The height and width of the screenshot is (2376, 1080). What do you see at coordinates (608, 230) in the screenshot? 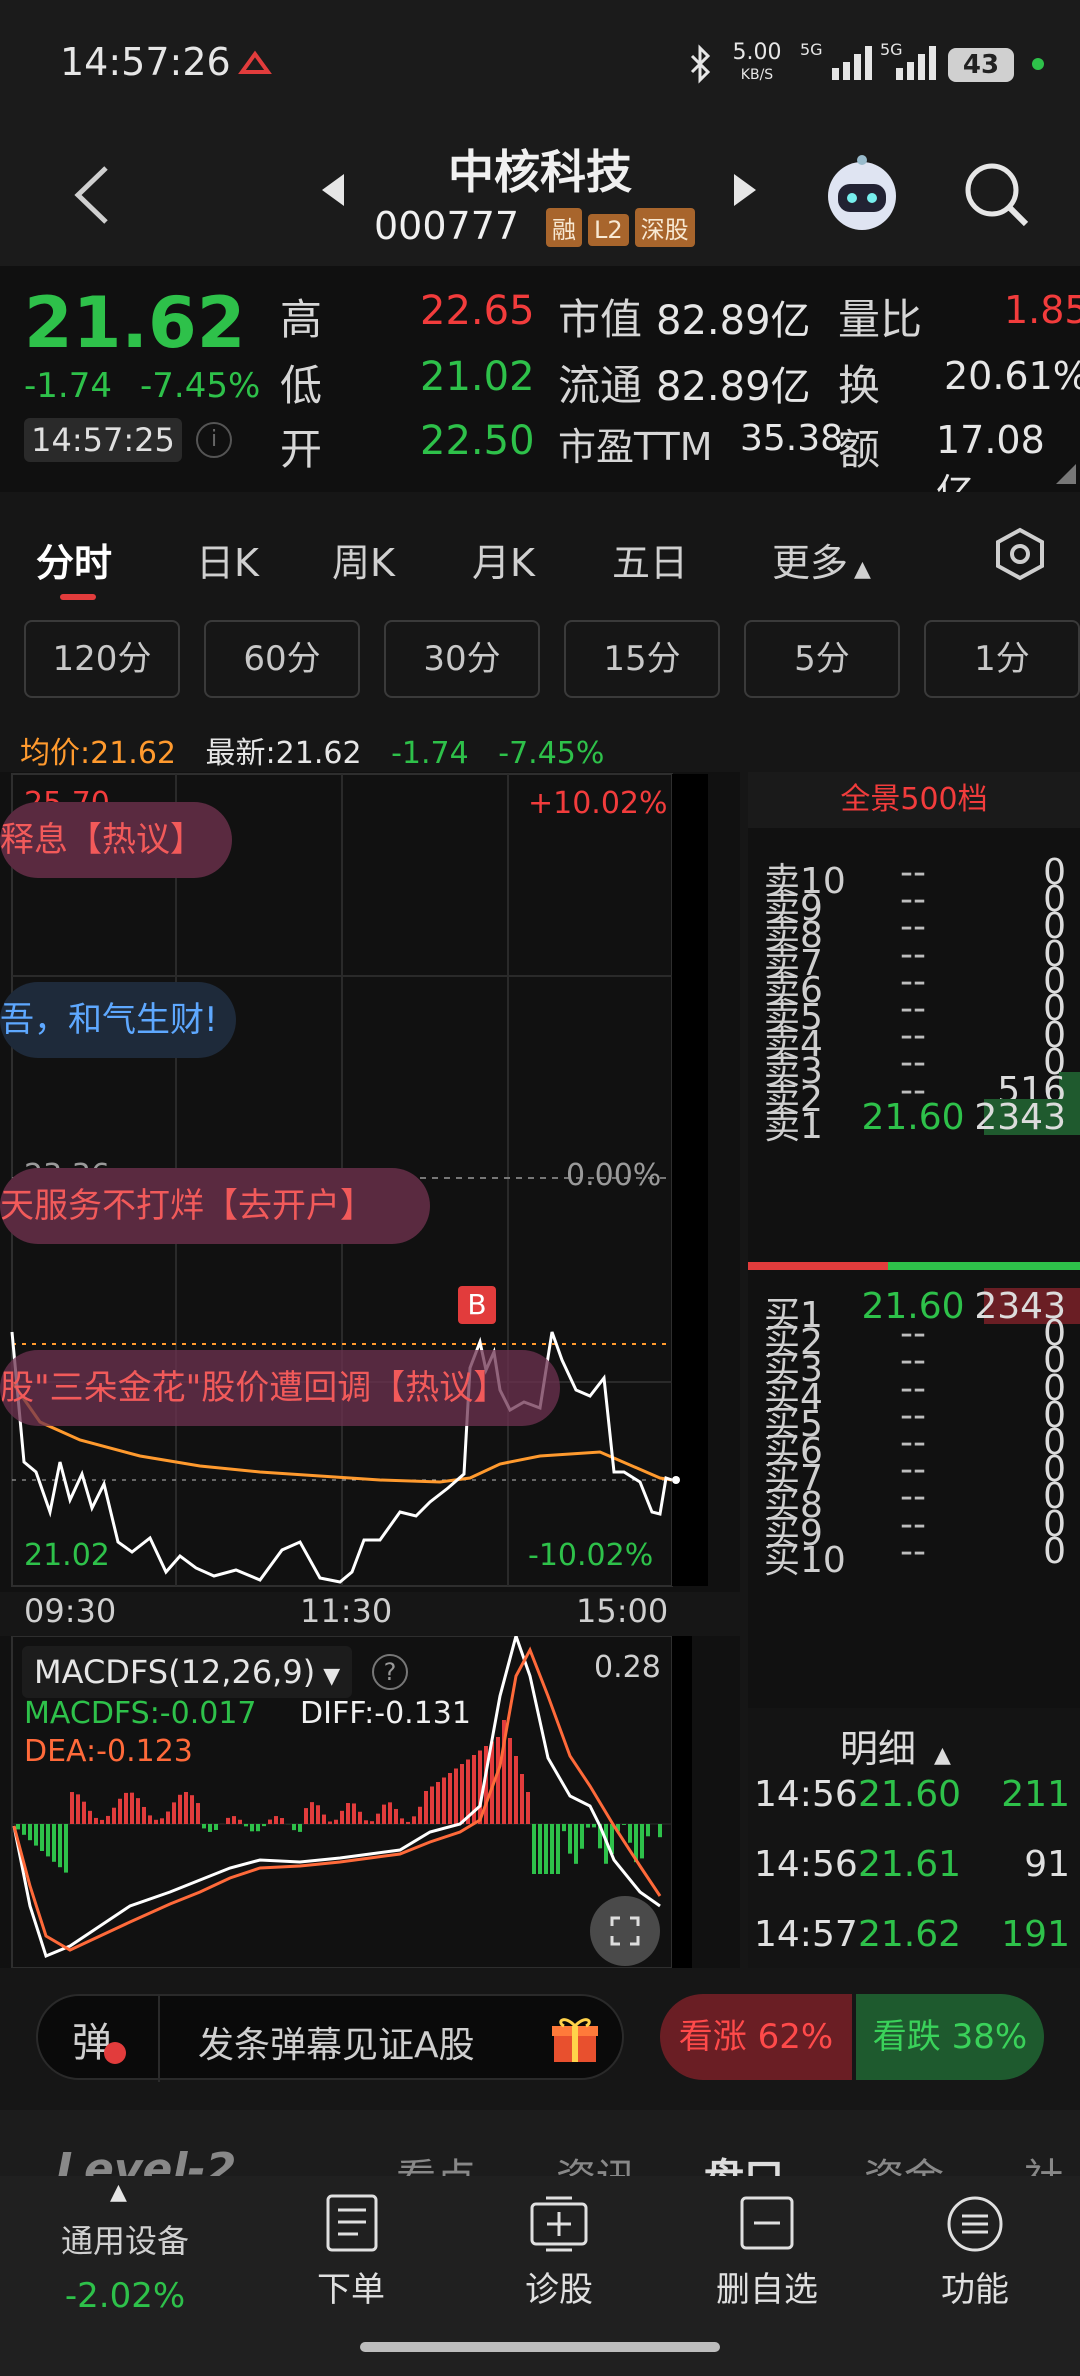
I see `tag-l2: L2` at bounding box center [608, 230].